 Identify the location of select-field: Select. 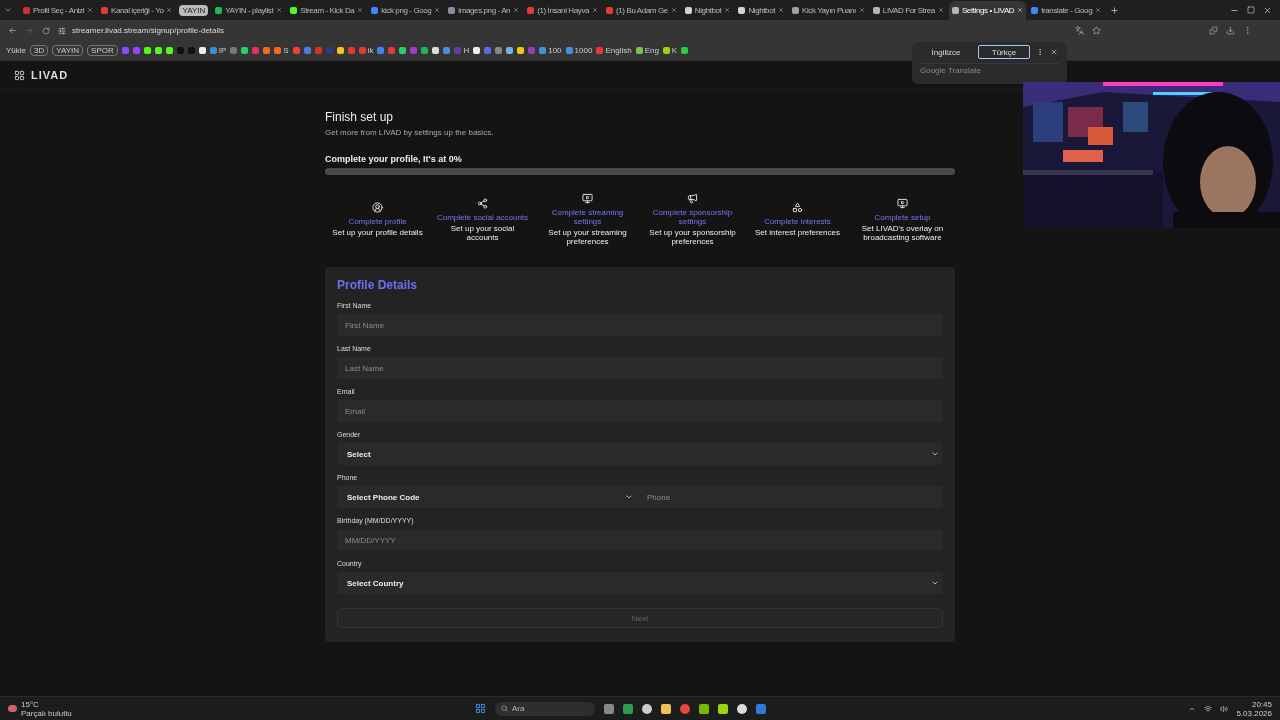
(640, 454).